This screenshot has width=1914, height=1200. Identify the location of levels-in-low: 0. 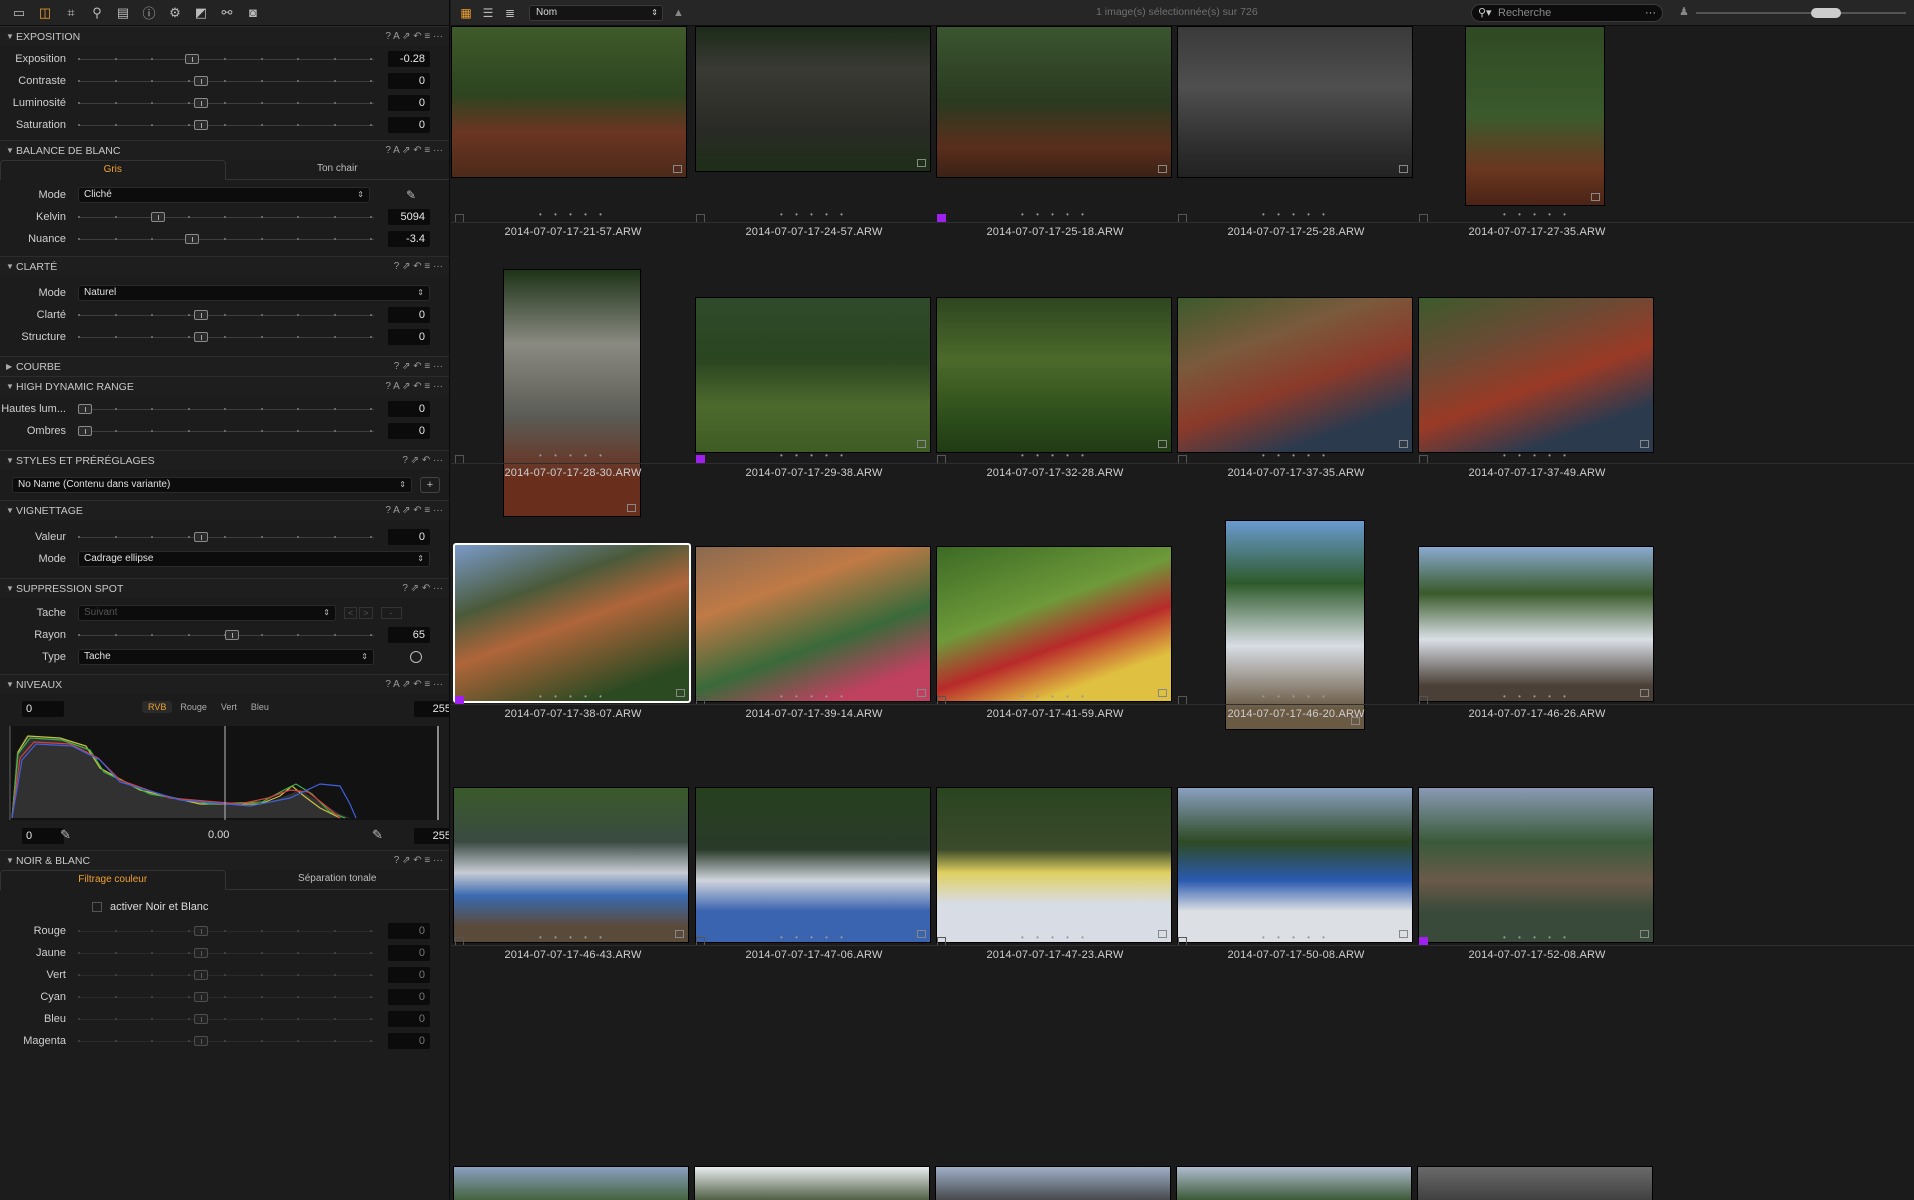
(43, 709).